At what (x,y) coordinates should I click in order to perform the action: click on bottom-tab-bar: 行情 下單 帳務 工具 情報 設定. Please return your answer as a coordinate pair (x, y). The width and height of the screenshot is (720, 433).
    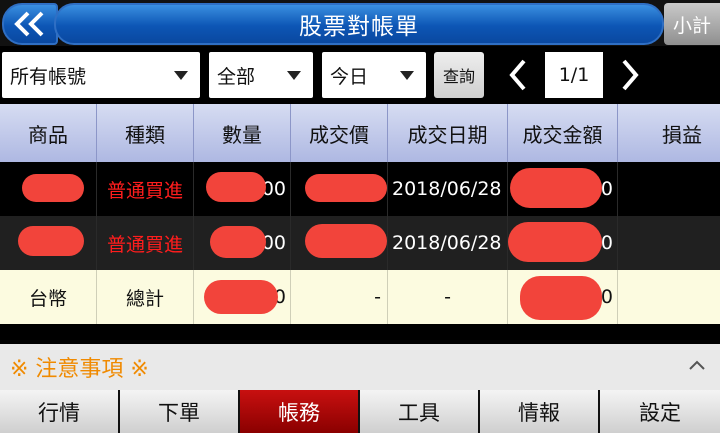
    Looking at the image, I should click on (360, 411).